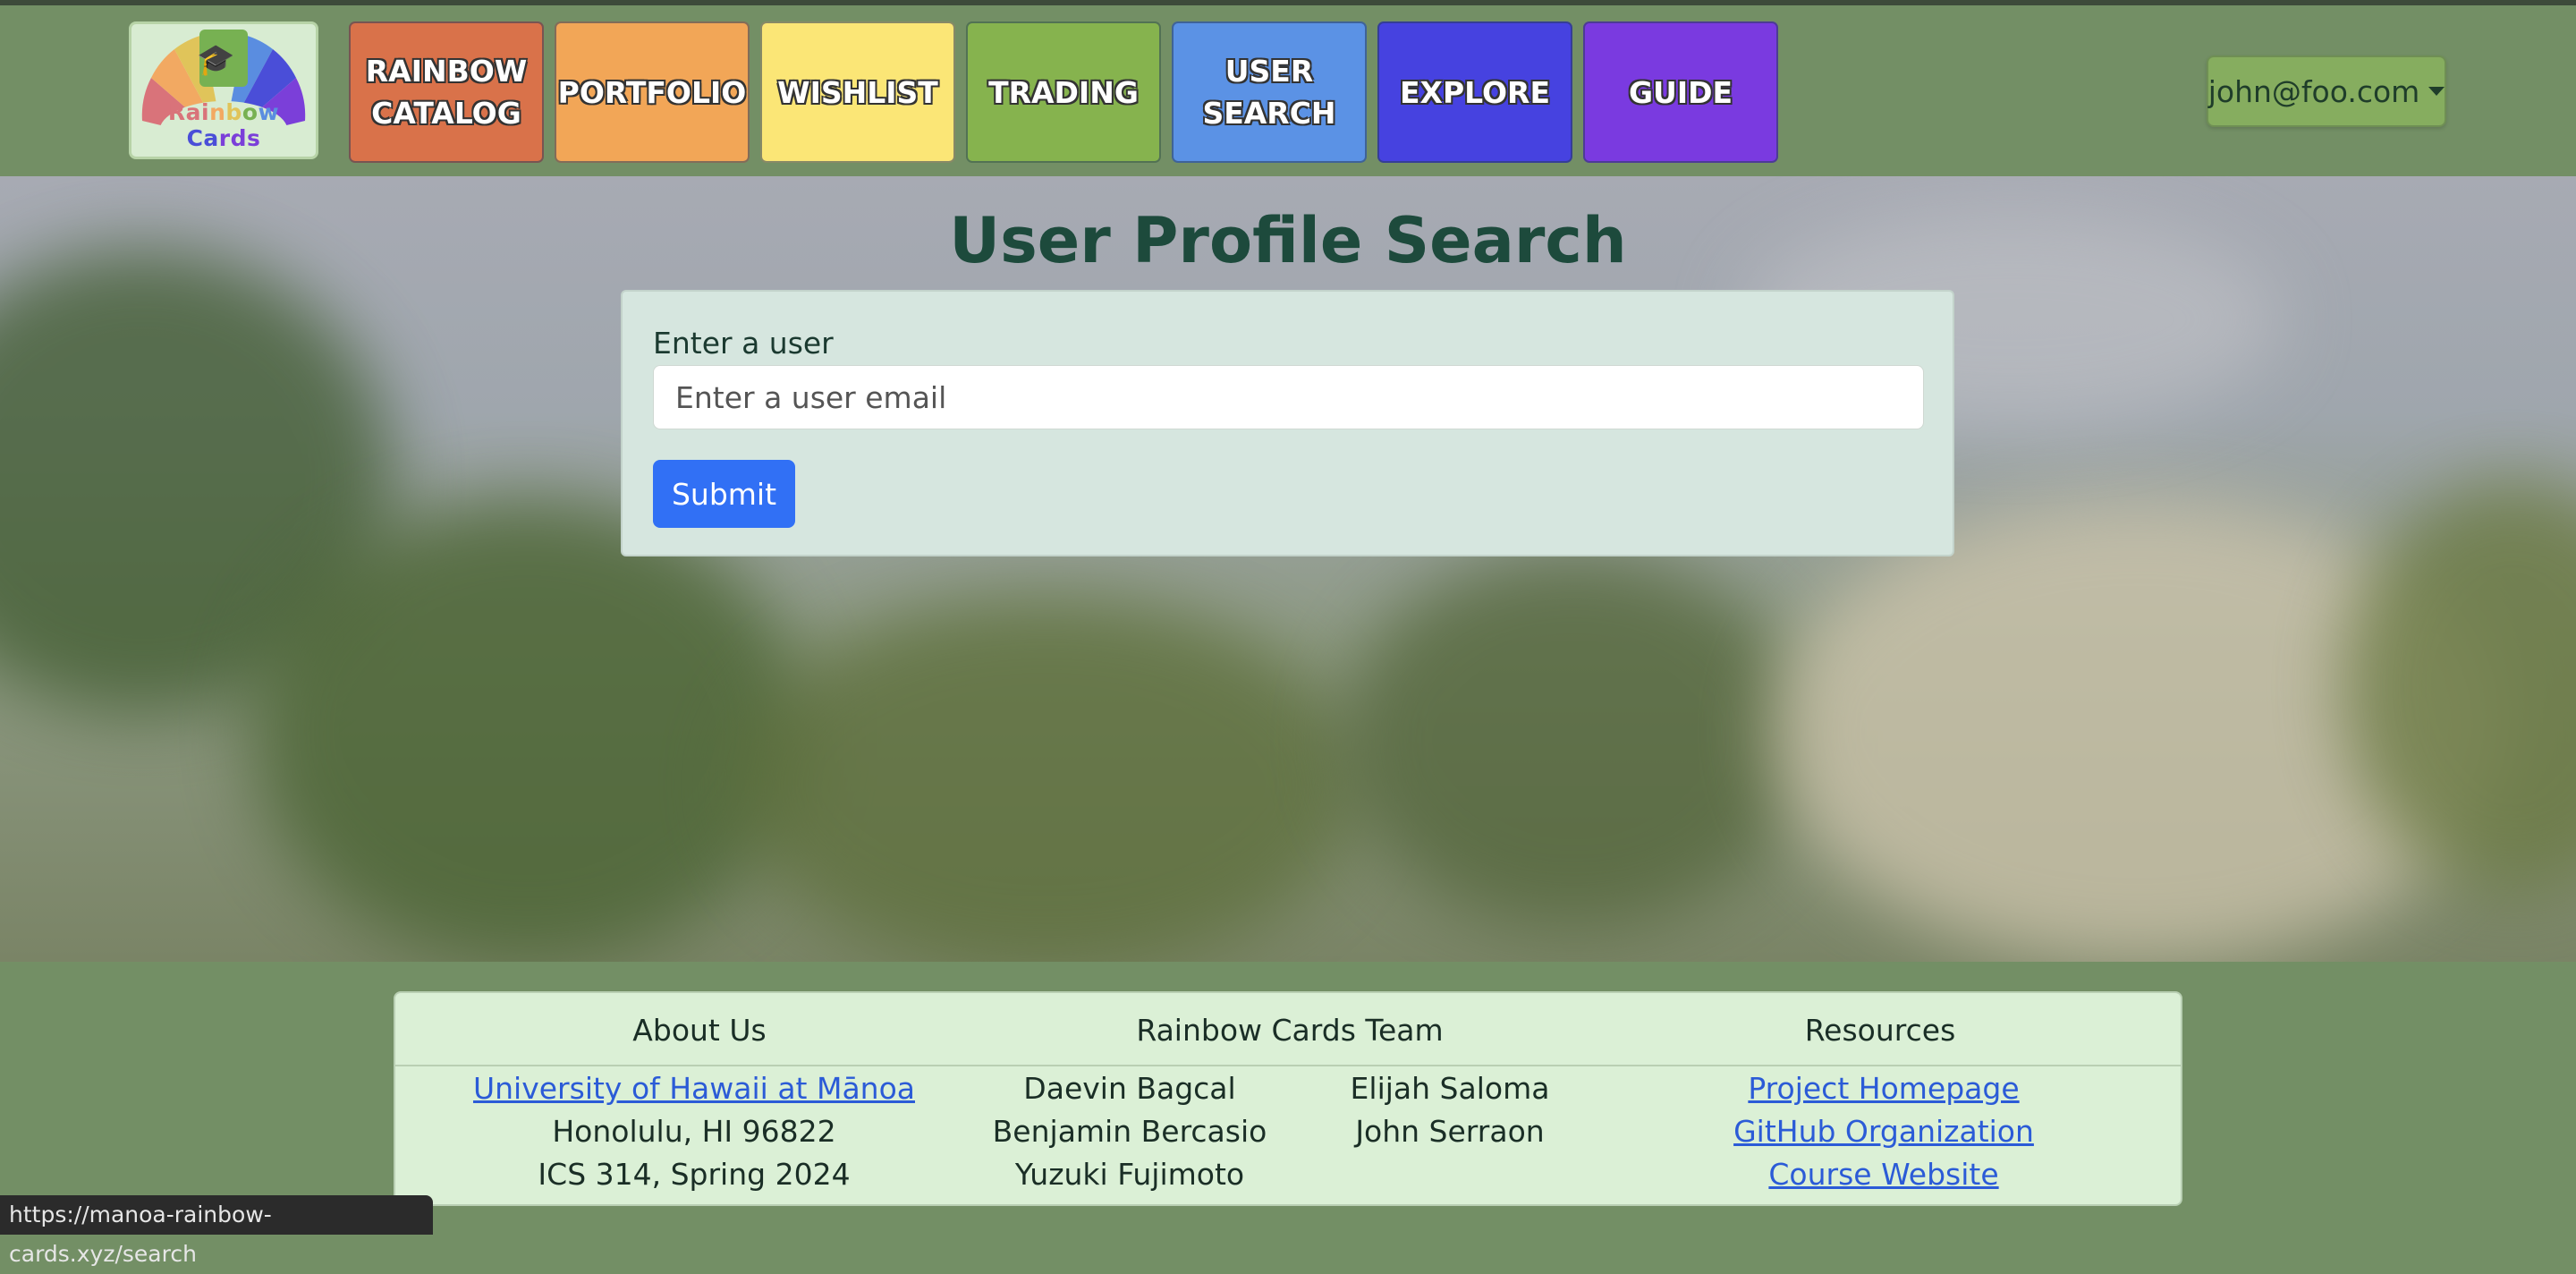 This screenshot has height=1274, width=2576. What do you see at coordinates (216, 60) in the screenshot?
I see `graduation-cap-icon: 🎓` at bounding box center [216, 60].